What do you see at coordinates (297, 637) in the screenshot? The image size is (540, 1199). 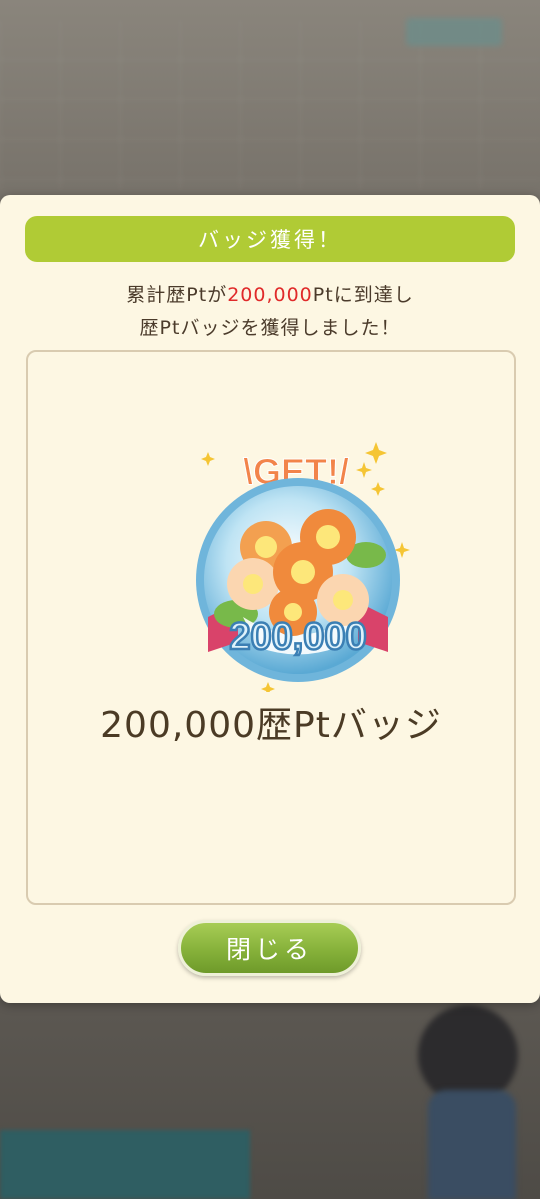 I see `badge-number: 200,000` at bounding box center [297, 637].